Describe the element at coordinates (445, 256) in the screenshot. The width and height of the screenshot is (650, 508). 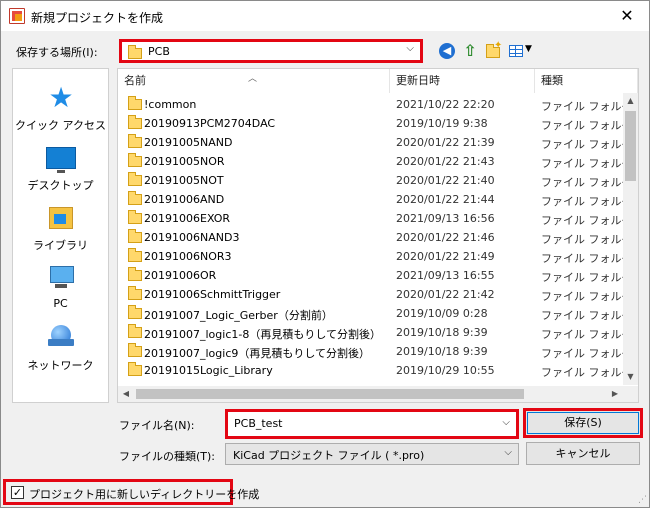
I see `file-date: 2020/01/22 21:49` at that location.